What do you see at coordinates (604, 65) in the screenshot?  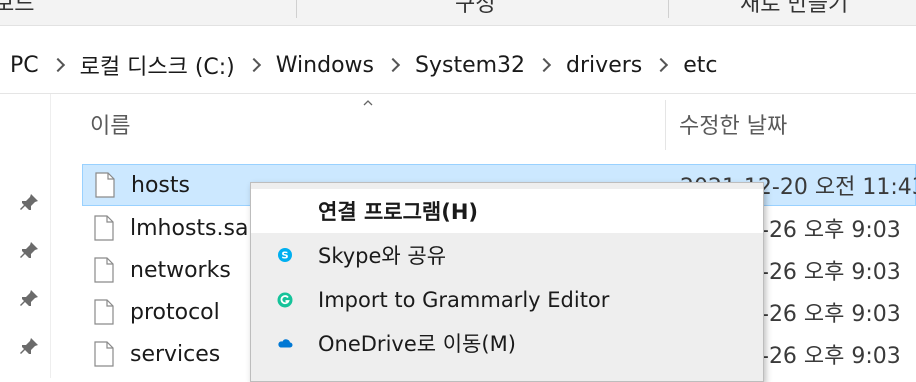 I see `breadcrumb-drivers: drivers` at bounding box center [604, 65].